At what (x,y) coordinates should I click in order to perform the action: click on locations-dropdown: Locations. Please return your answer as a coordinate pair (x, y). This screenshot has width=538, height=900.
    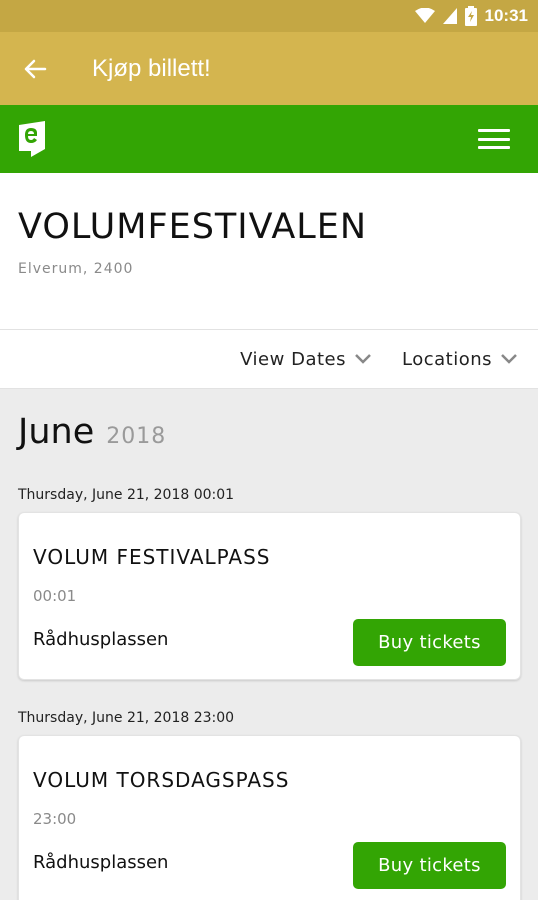
    Looking at the image, I should click on (460, 359).